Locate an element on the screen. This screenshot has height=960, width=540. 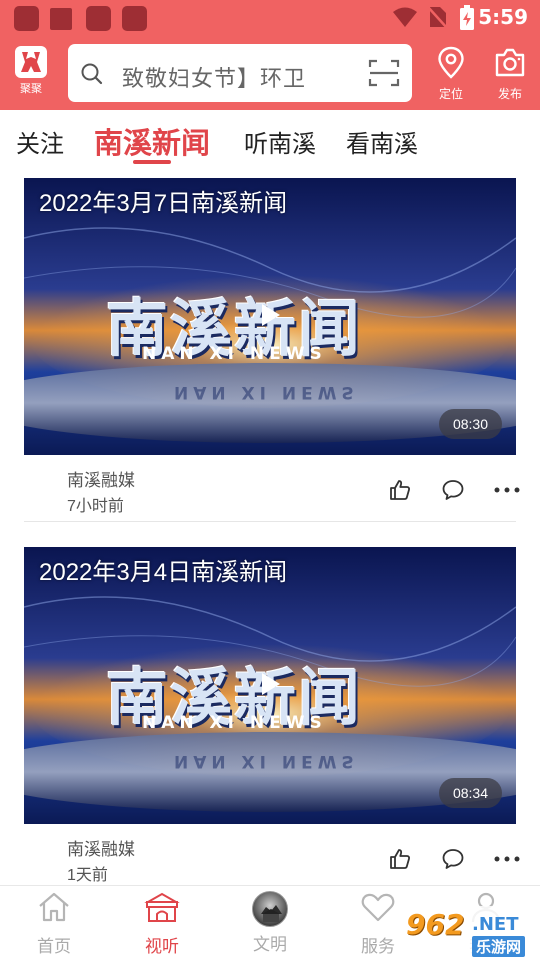
watermark-logo: 962 .NET 乐游网 is located at coordinates (470, 932).